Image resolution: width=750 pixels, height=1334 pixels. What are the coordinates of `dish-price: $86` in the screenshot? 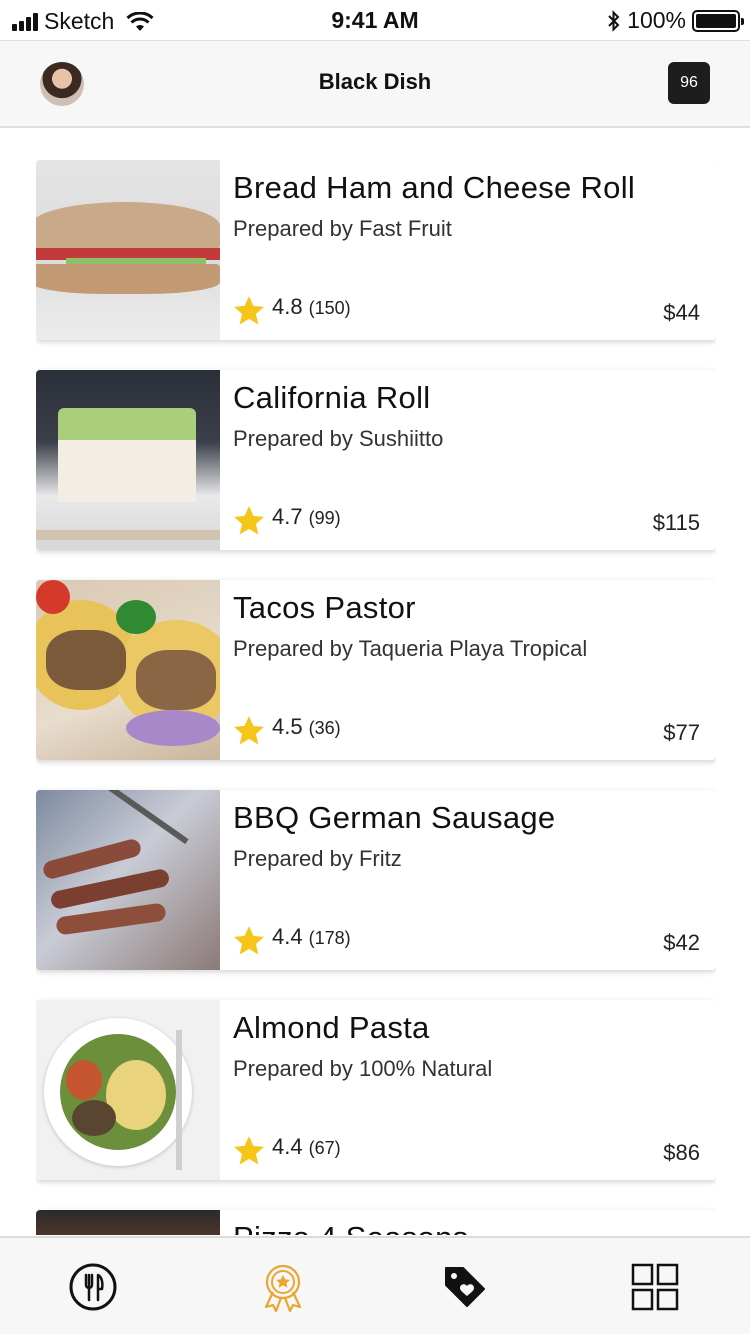 It's located at (681, 1152).